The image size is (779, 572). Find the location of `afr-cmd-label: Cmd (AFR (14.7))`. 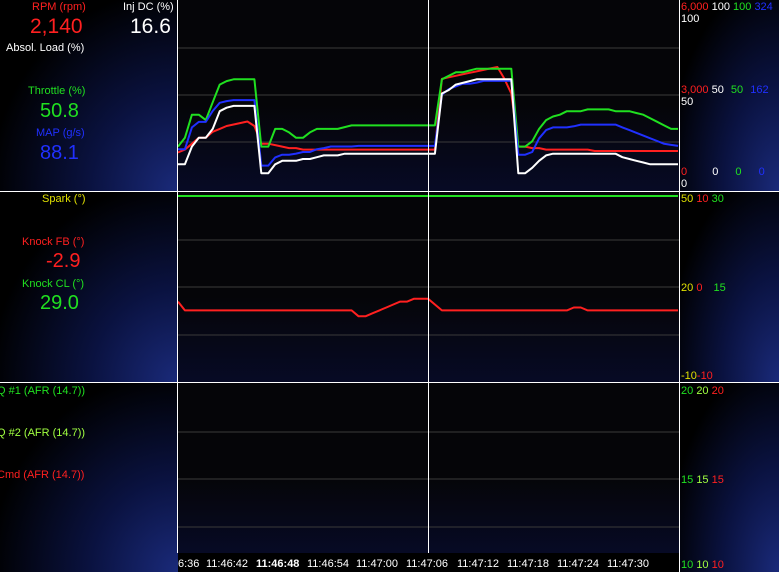

afr-cmd-label: Cmd (AFR (14.7)) is located at coordinates (42, 475).